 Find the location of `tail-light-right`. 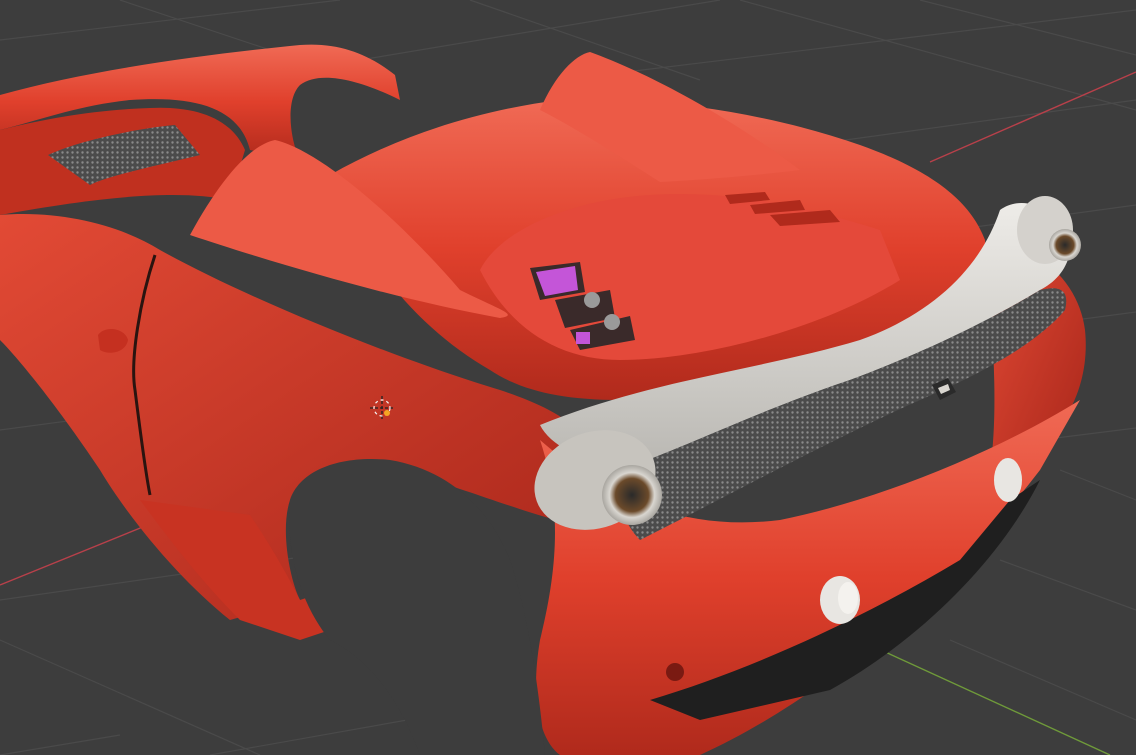

tail-light-right is located at coordinates (1049, 230).